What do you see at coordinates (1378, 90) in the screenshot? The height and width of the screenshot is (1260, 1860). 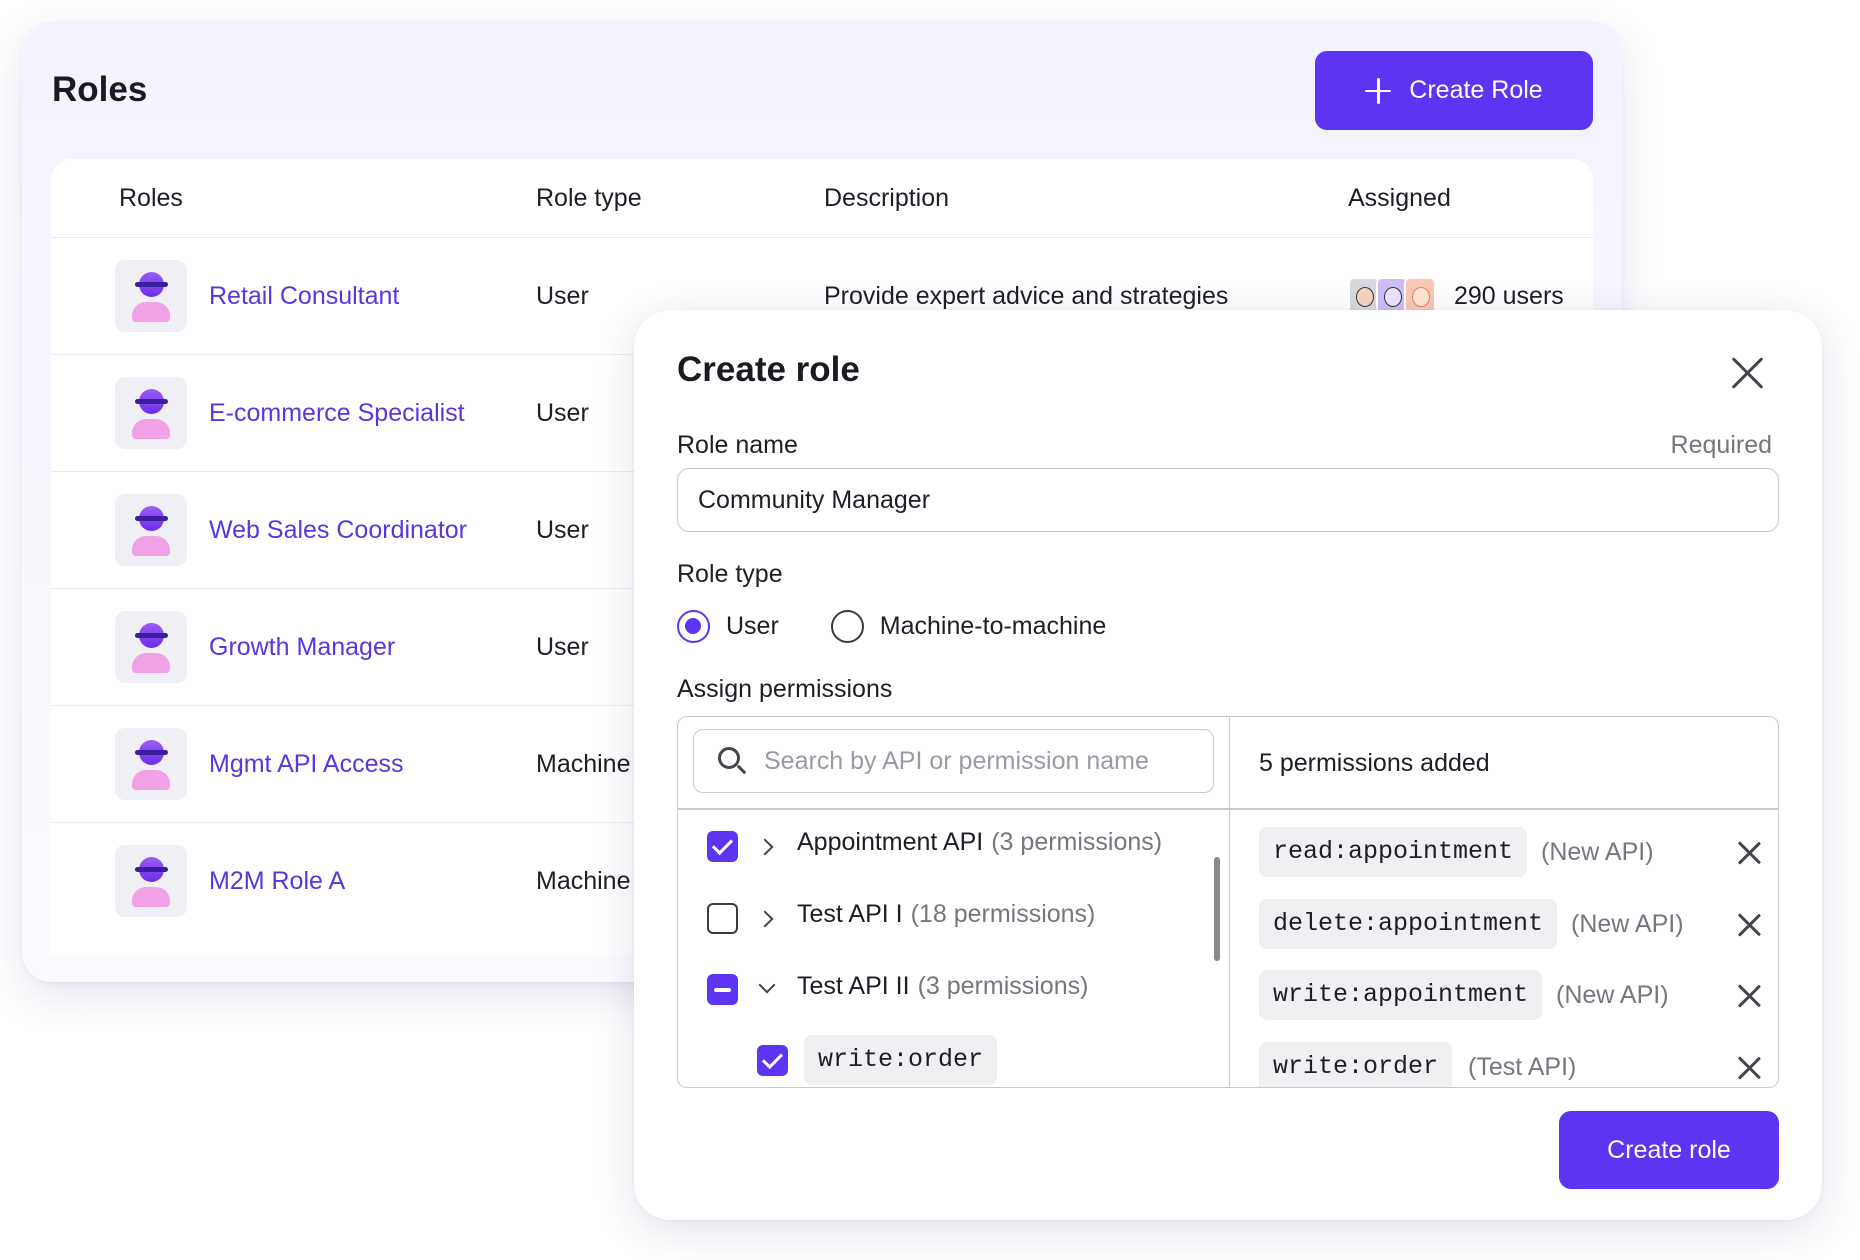 I see `plus-icon` at bounding box center [1378, 90].